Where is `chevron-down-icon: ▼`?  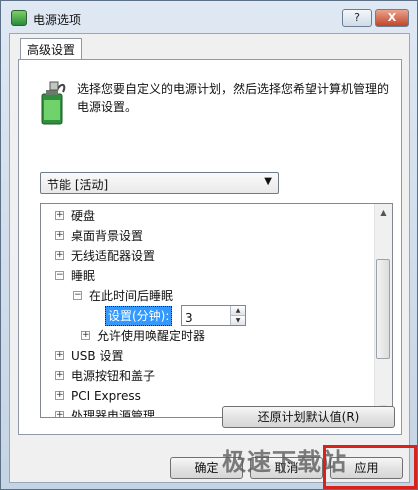 chevron-down-icon: ▼ is located at coordinates (268, 181).